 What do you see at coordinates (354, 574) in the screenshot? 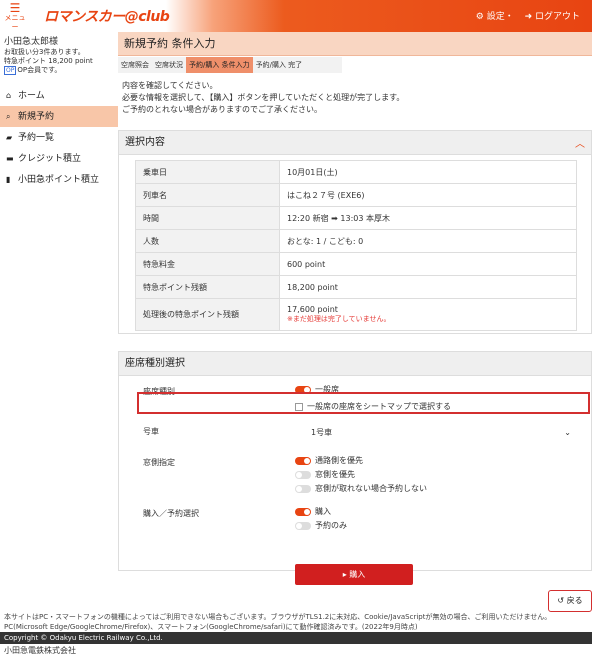
I see `buy-button: ▸ 購入` at bounding box center [354, 574].